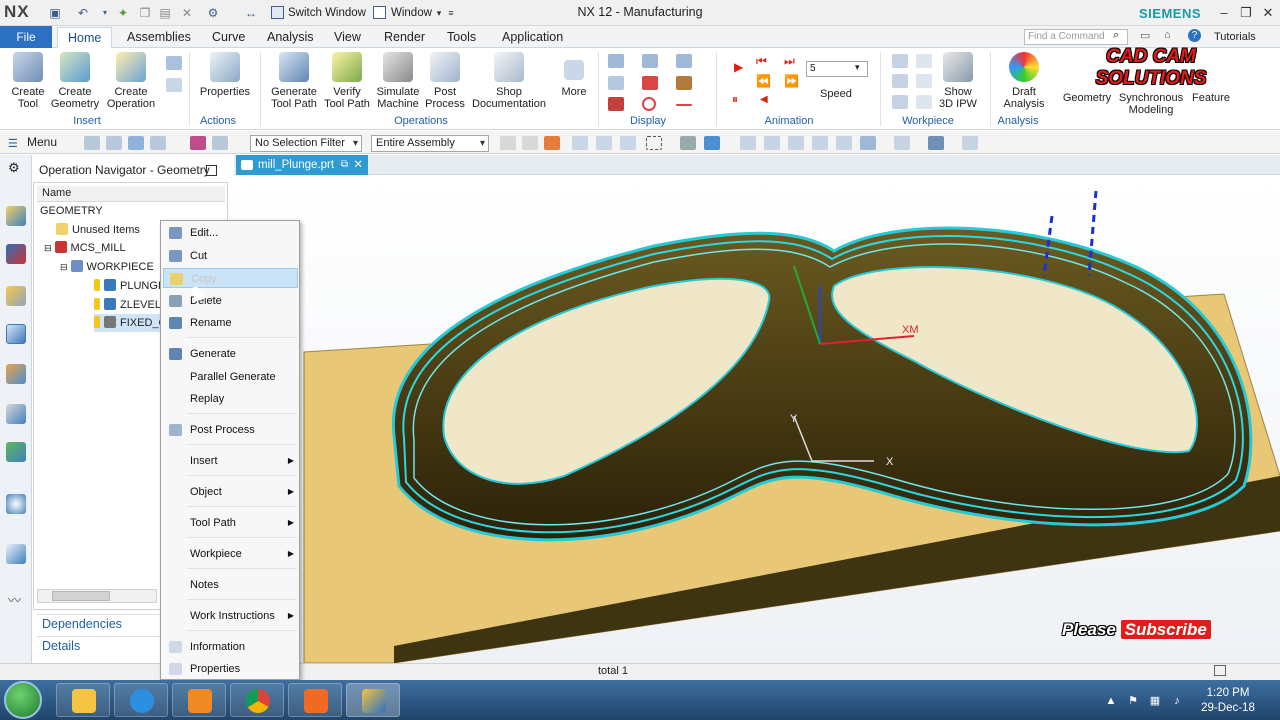 This screenshot has width=1280, height=720. What do you see at coordinates (42, 142) in the screenshot?
I see `menu-button: Menu` at bounding box center [42, 142].